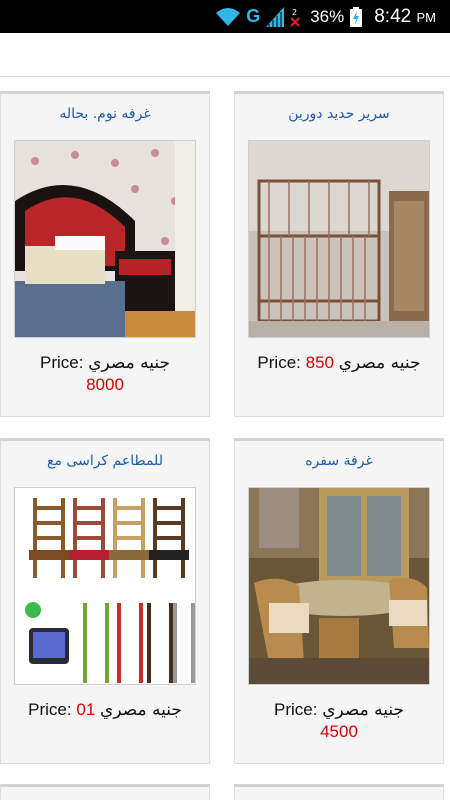  Describe the element at coordinates (339, 721) in the screenshot. I see `listing-price: Price: جنيه مصري 4500` at that location.